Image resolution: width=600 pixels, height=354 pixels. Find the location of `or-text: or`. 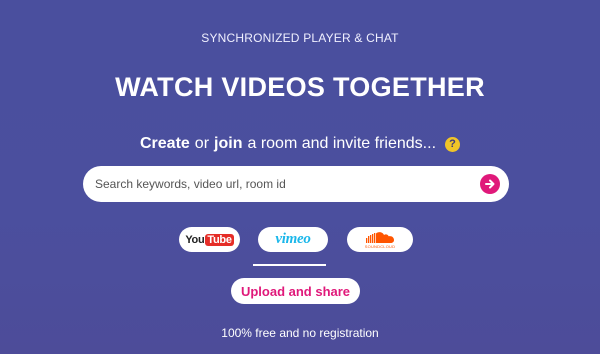

or-text: or is located at coordinates (202, 143).